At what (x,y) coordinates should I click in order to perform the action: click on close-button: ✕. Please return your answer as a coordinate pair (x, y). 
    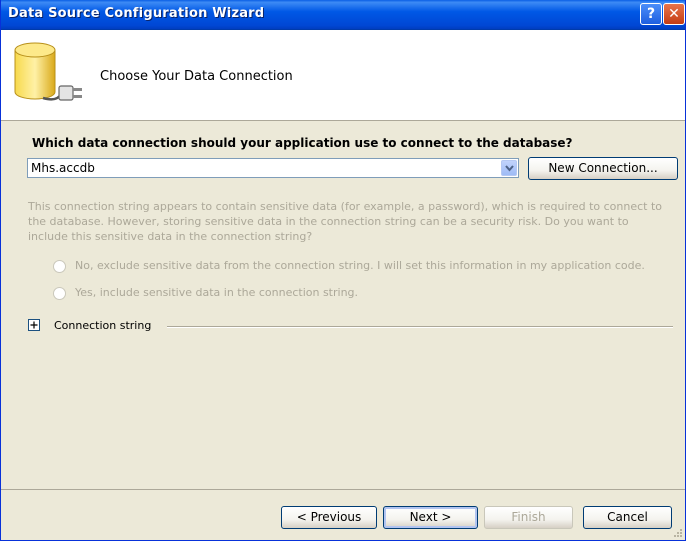
    Looking at the image, I should click on (674, 14).